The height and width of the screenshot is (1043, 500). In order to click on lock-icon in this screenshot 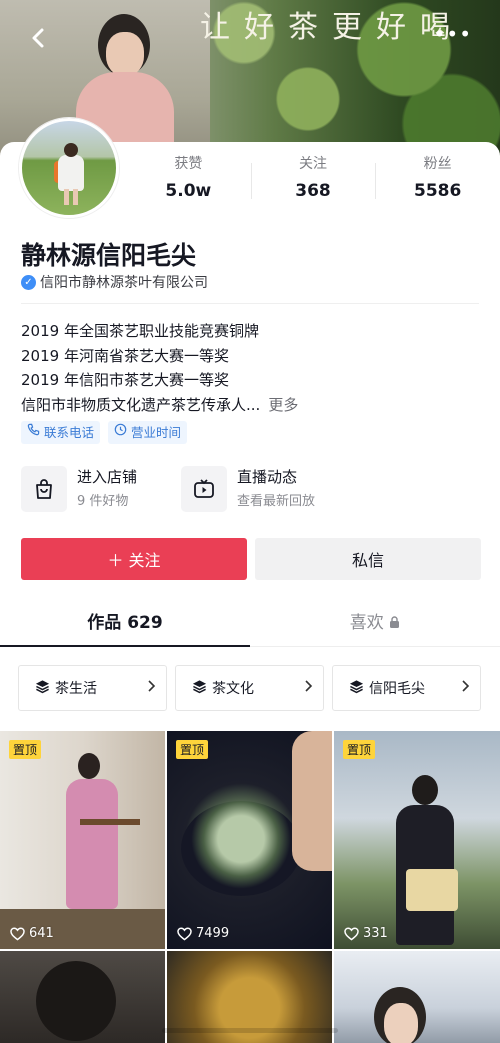, I will do `click(394, 623)`.